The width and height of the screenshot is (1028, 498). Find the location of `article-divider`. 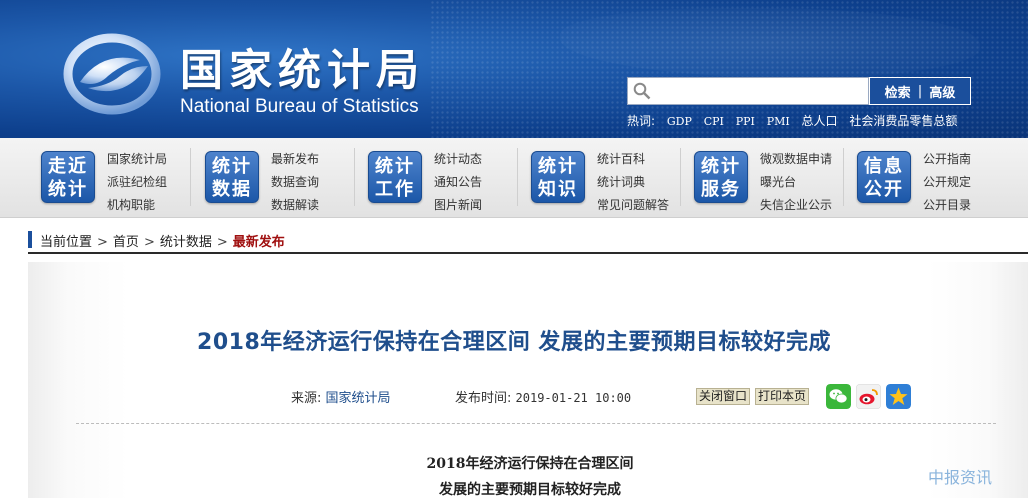

article-divider is located at coordinates (536, 423).